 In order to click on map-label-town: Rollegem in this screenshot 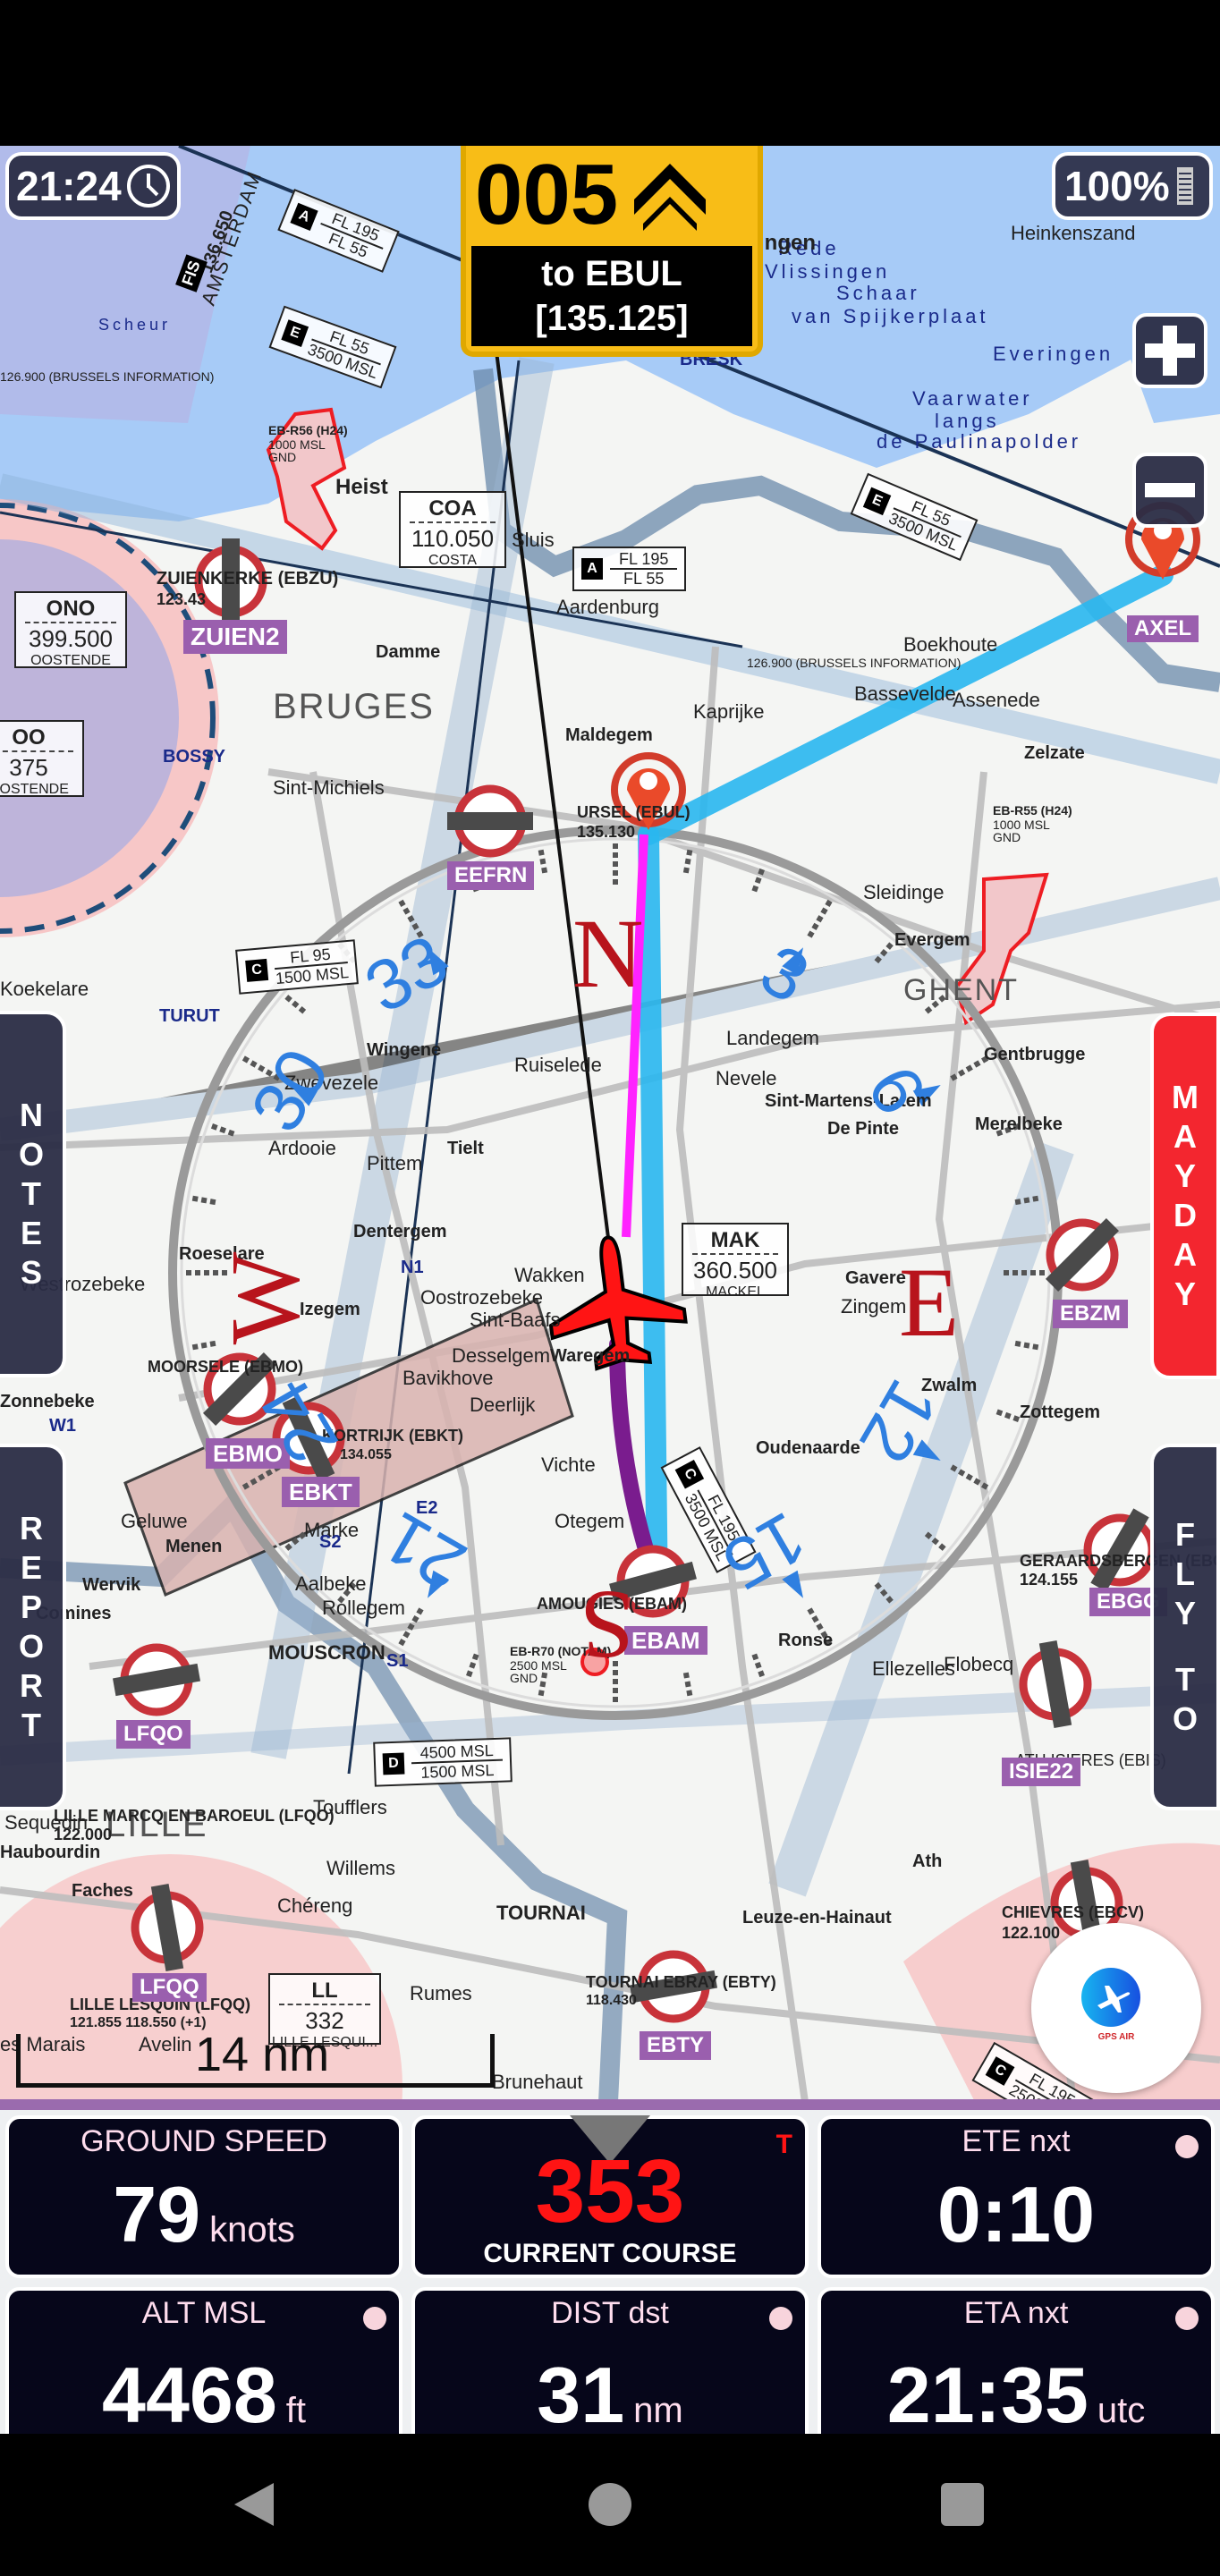, I will do `click(363, 1608)`.